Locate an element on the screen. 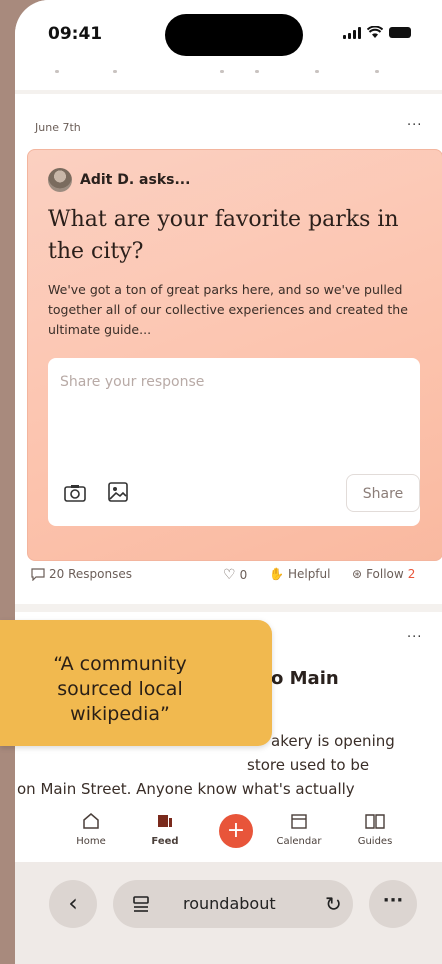 The image size is (442, 964). tab-calendar-label: Calendar is located at coordinates (299, 841).